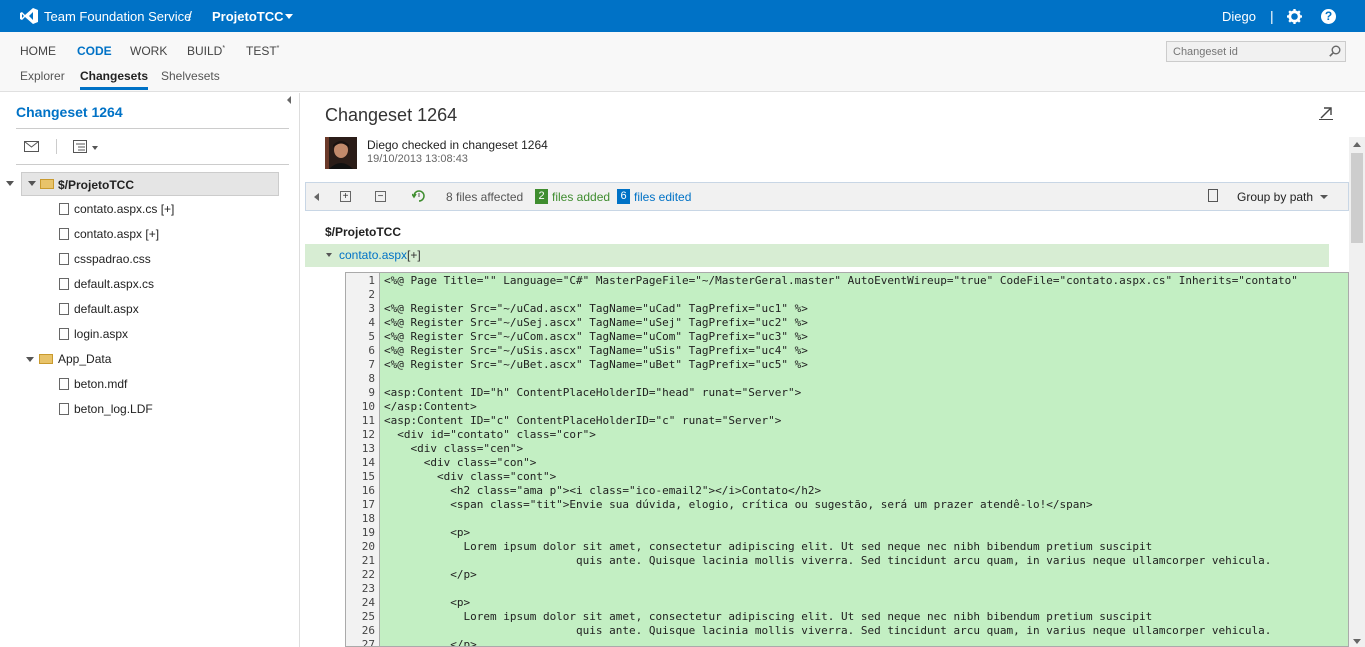 This screenshot has width=1365, height=647. What do you see at coordinates (1213, 195) in the screenshot?
I see `document-icon` at bounding box center [1213, 195].